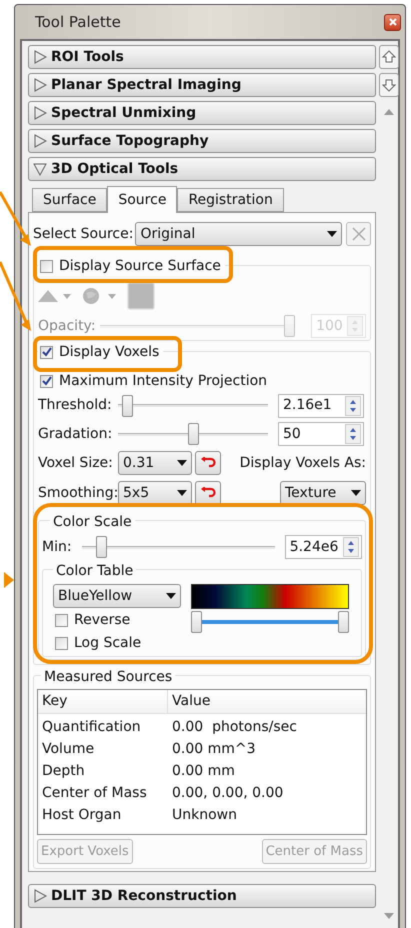  What do you see at coordinates (94, 793) in the screenshot?
I see `table-cell-text: Center of Mass` at bounding box center [94, 793].